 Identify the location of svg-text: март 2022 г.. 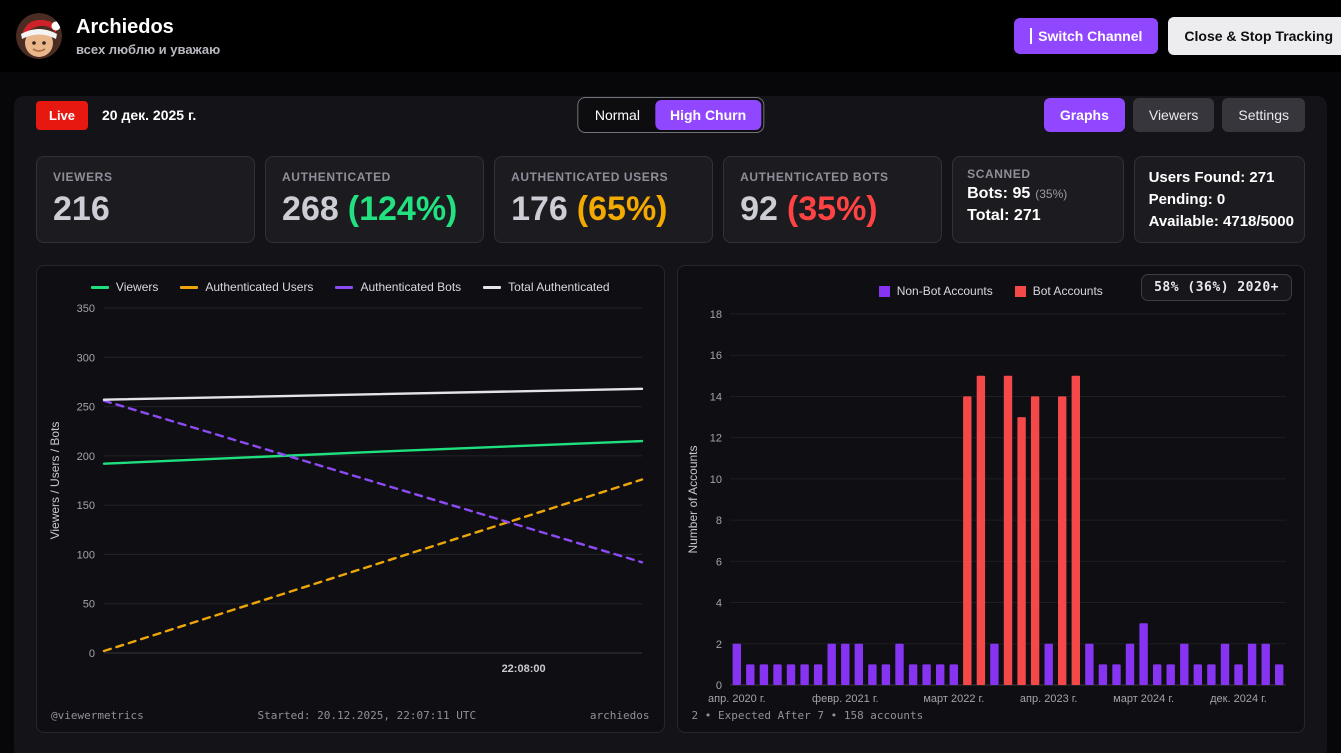
(953, 699).